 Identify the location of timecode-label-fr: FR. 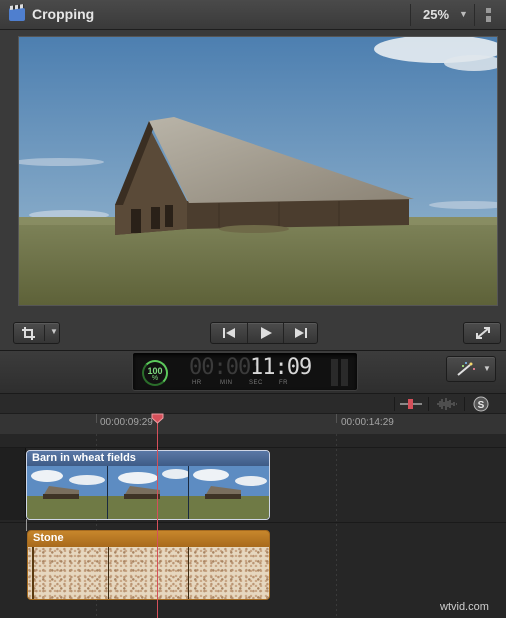
(283, 383).